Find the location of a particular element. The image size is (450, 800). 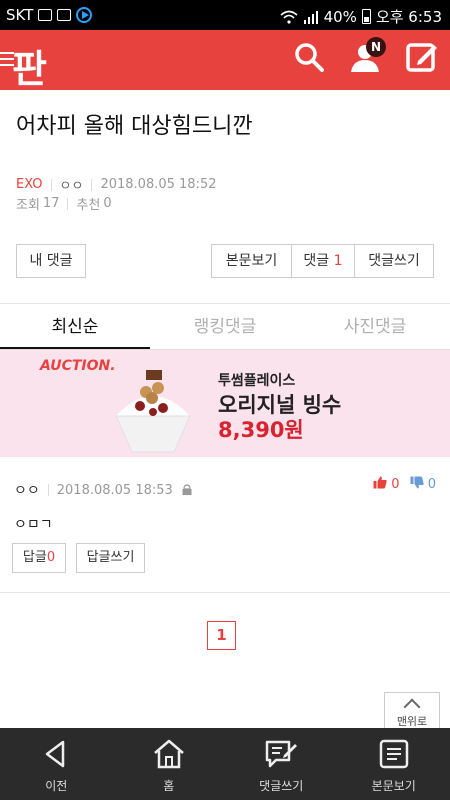

search-button is located at coordinates (312, 60).